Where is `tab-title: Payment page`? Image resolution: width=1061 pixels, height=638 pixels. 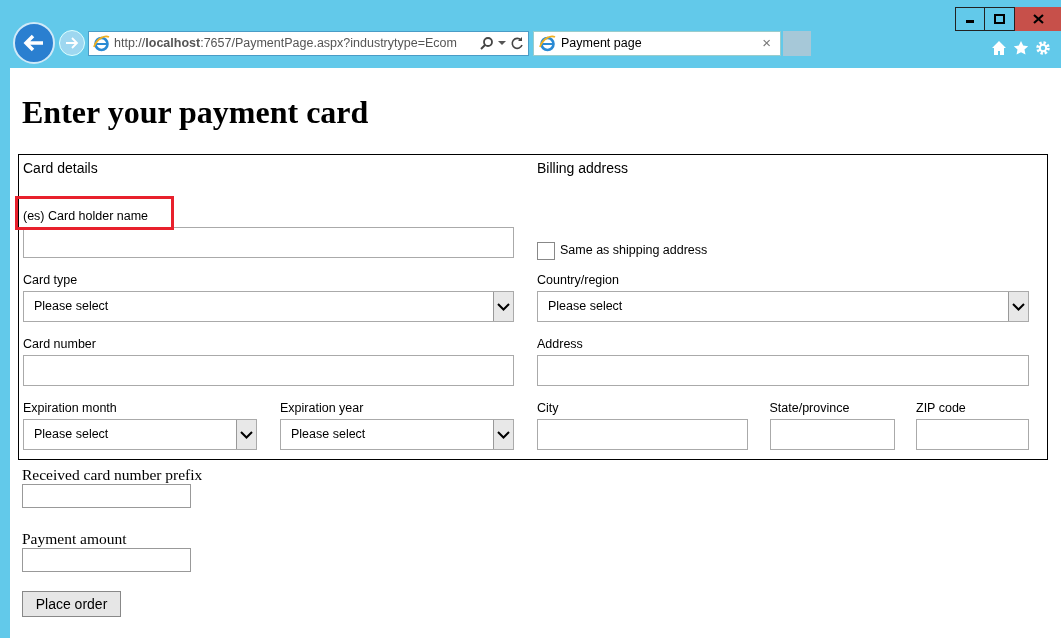
tab-title: Payment page is located at coordinates (602, 43).